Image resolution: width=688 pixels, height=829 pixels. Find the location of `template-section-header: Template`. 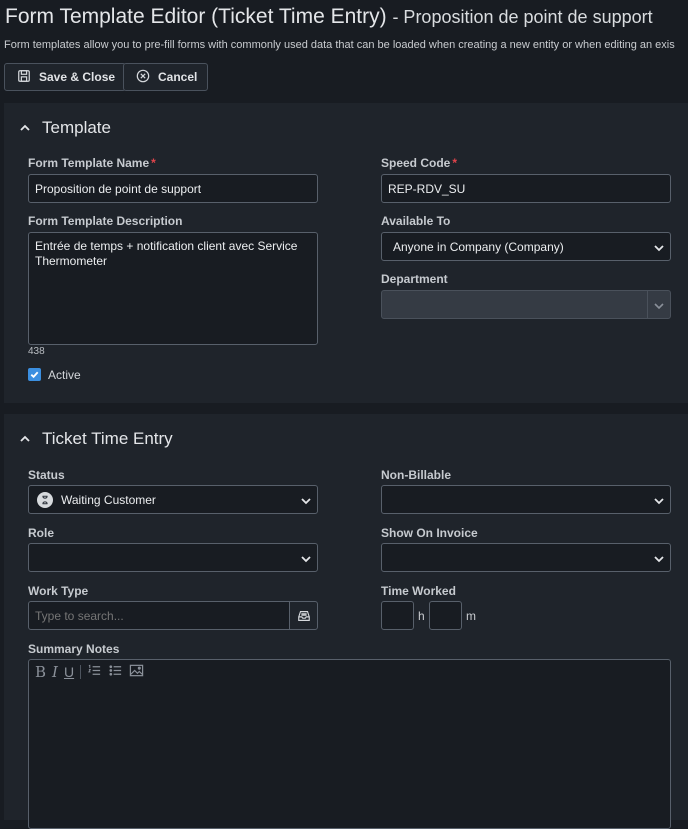

template-section-header: Template is located at coordinates (64, 128).